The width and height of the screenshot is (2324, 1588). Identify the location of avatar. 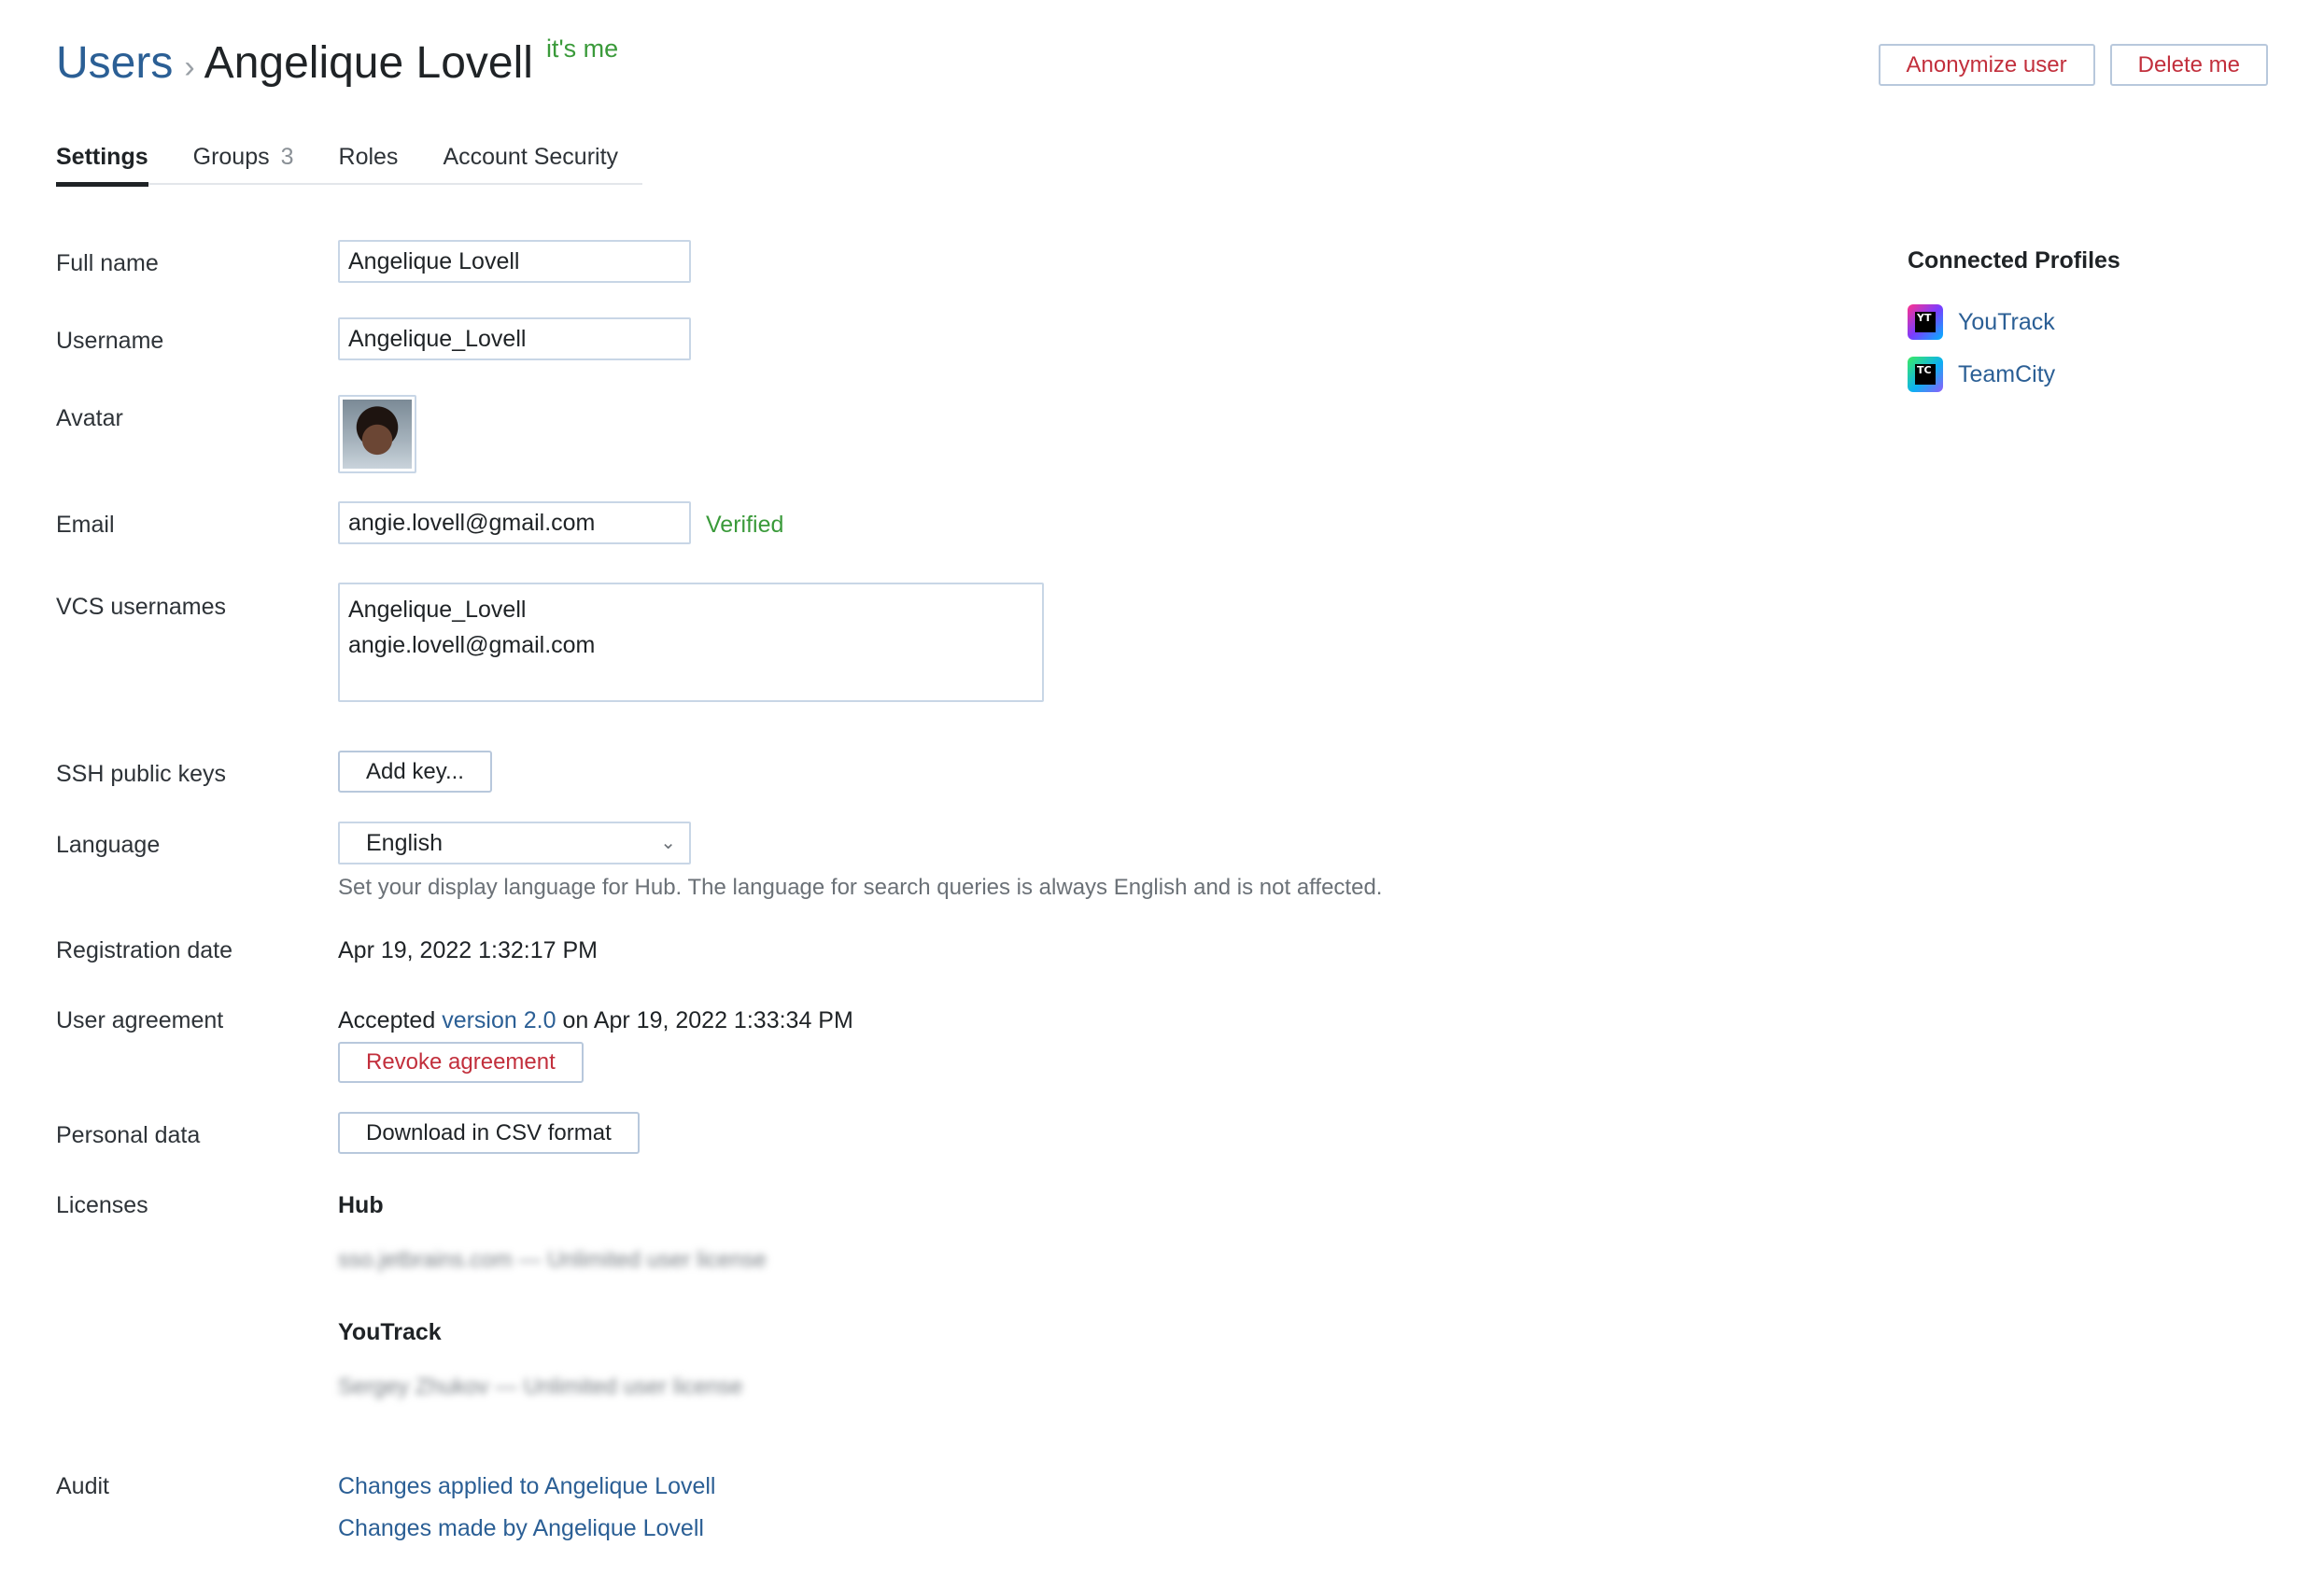
(377, 434).